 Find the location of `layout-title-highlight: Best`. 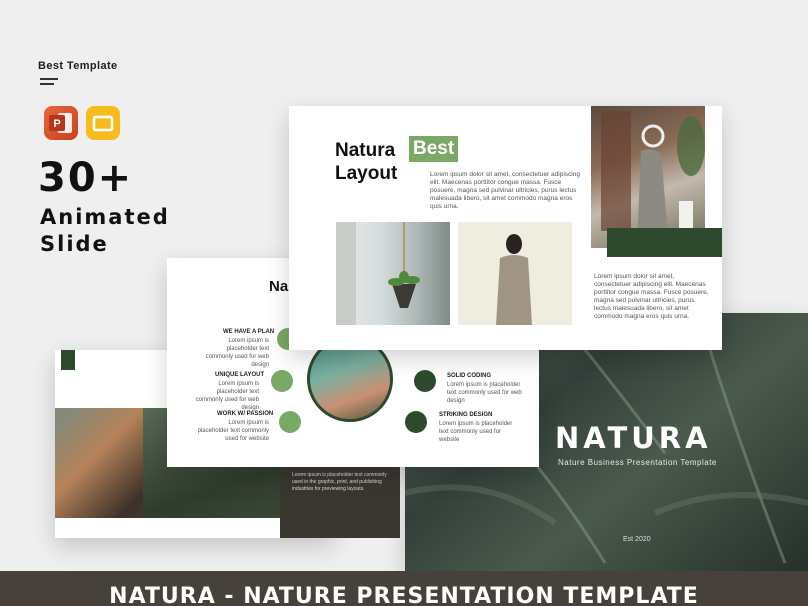

layout-title-highlight: Best is located at coordinates (434, 149).